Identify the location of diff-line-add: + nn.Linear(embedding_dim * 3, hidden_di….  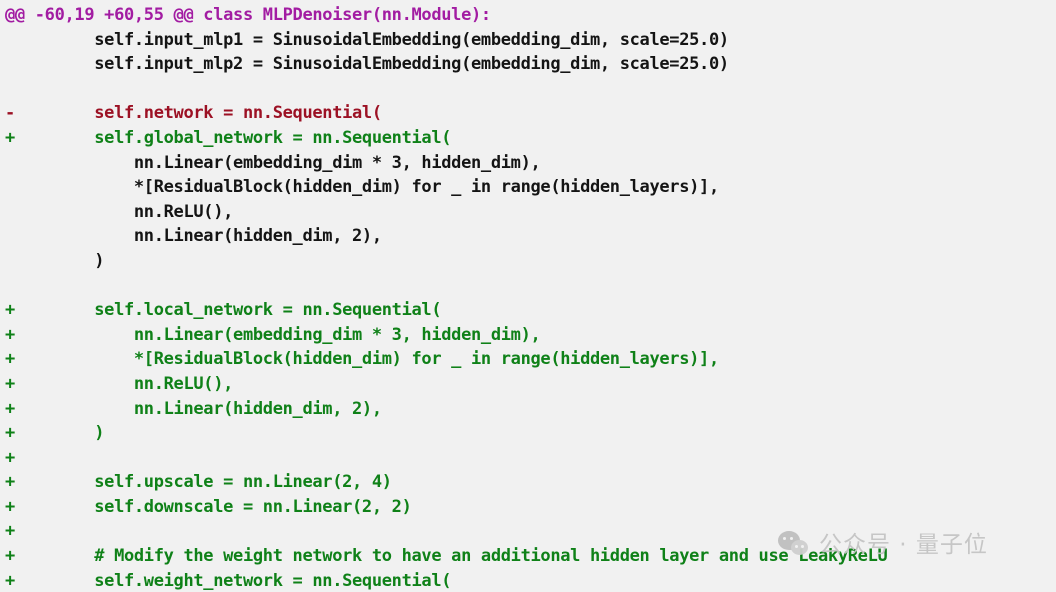
(273, 334).